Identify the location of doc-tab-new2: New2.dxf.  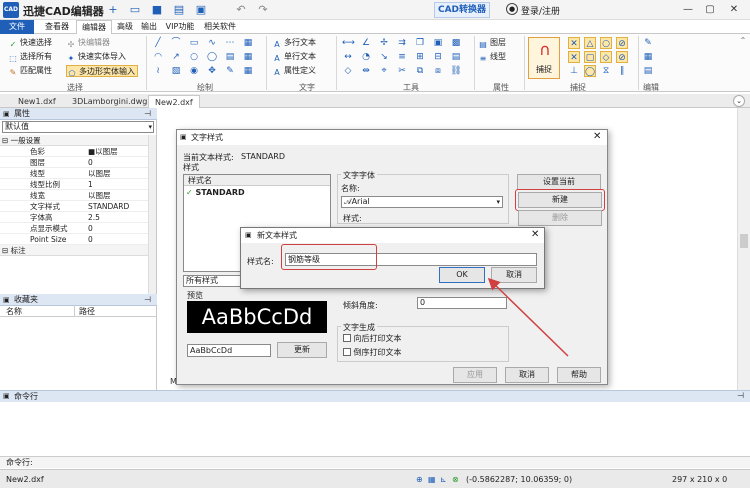
(174, 101).